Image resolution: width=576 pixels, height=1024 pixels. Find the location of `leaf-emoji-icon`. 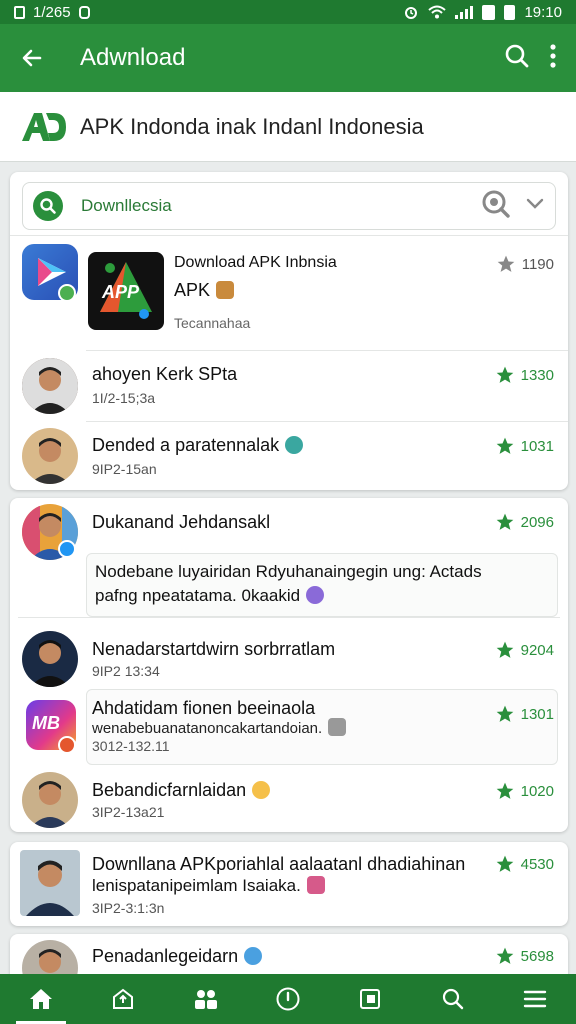

leaf-emoji-icon is located at coordinates (294, 445).